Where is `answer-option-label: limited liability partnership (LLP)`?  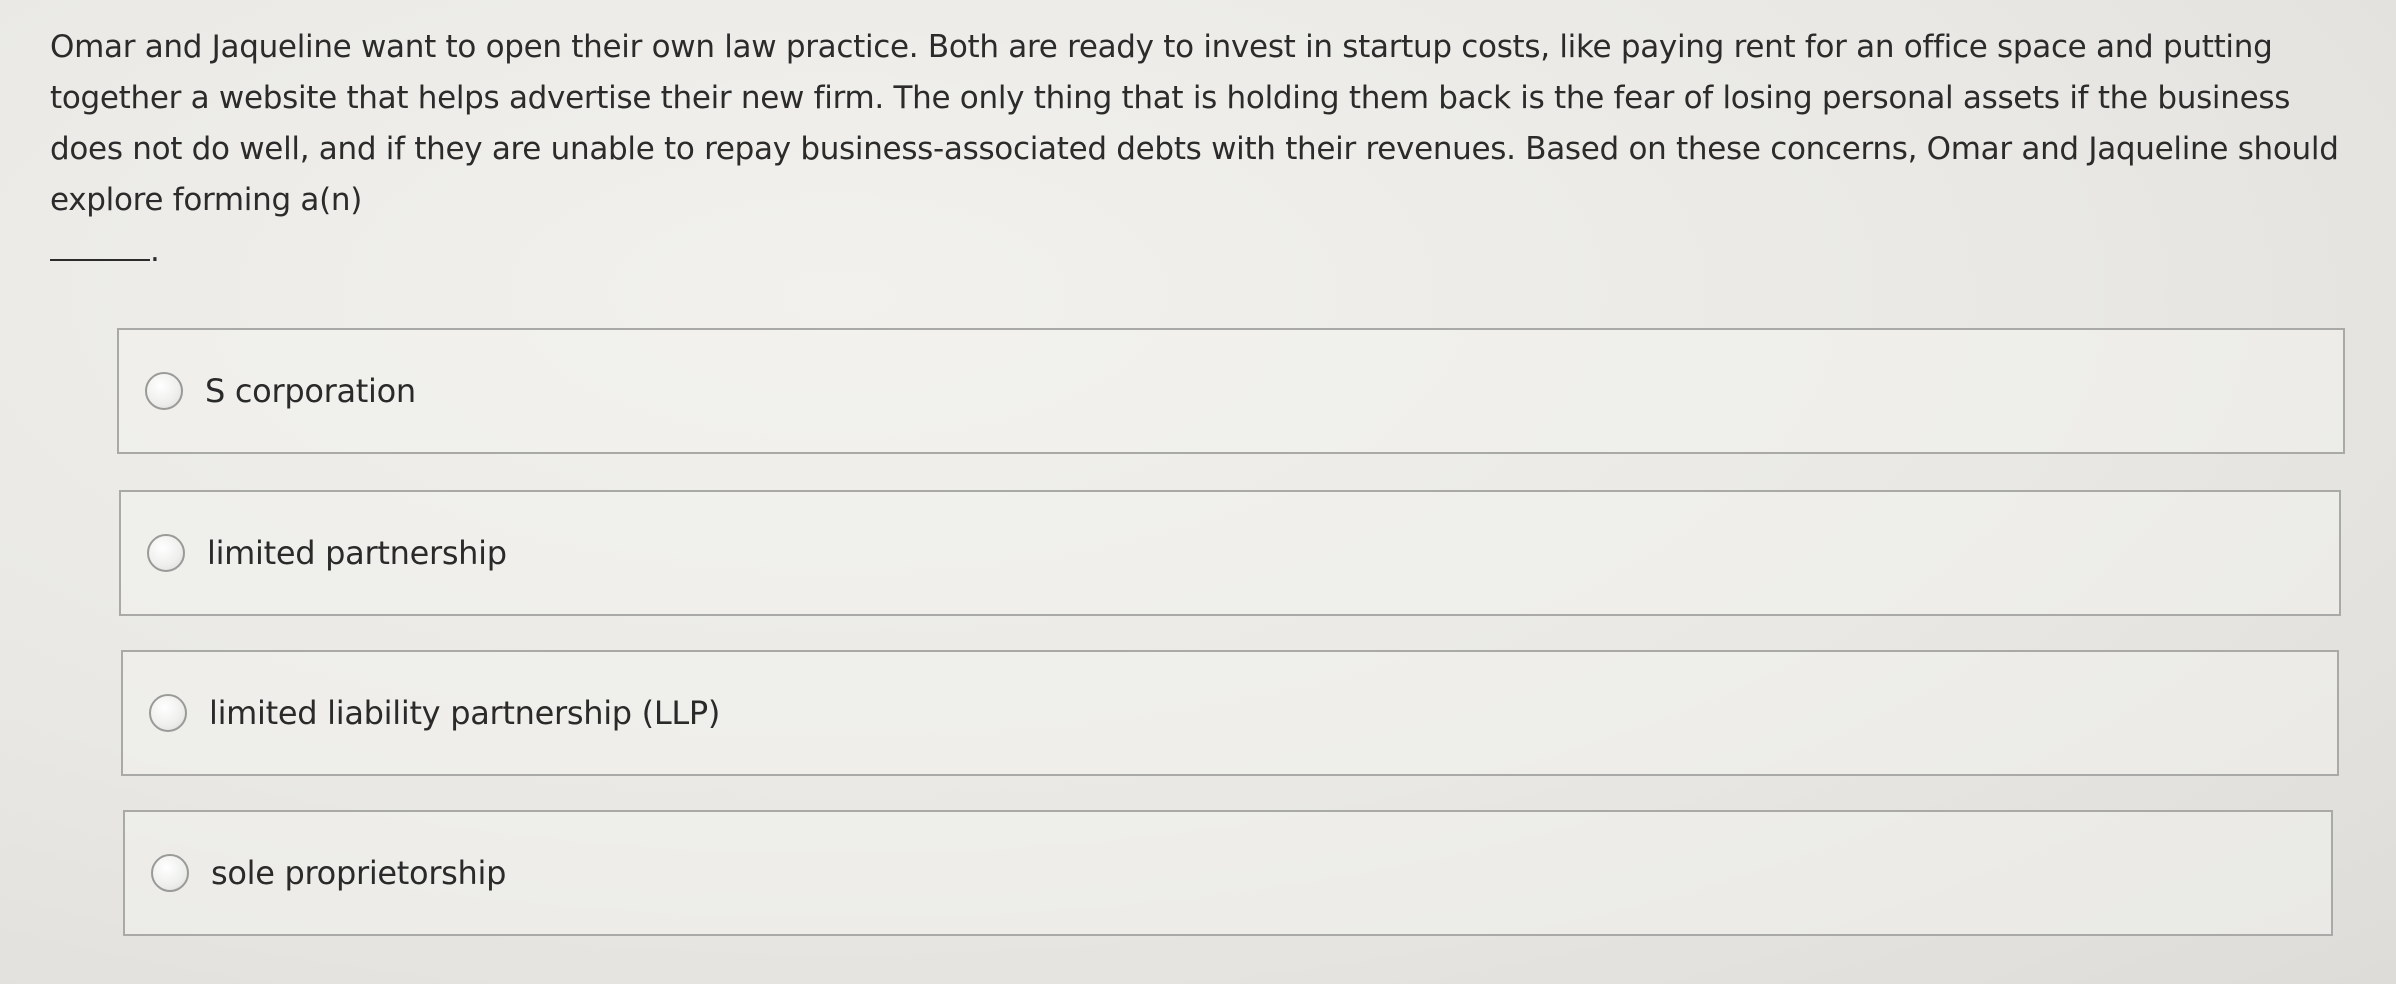
answer-option-label: limited liability partnership (LLP) is located at coordinates (465, 713).